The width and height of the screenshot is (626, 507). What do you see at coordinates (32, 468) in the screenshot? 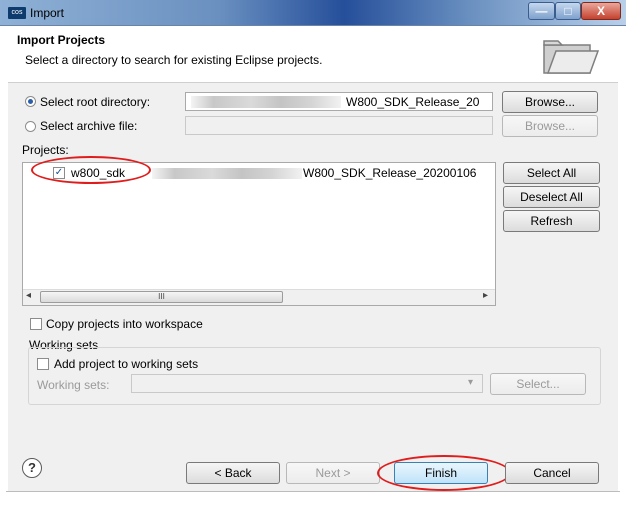
I see `help-icon: ?` at bounding box center [32, 468].